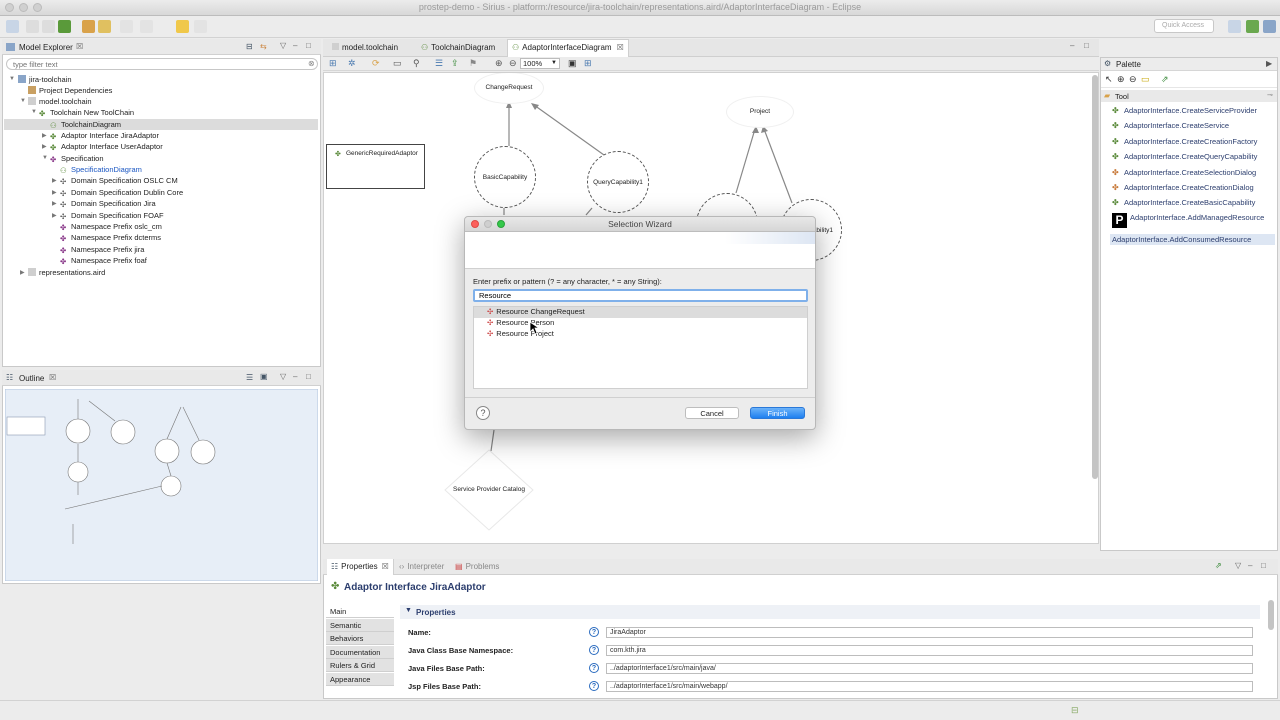  Describe the element at coordinates (1145, 79) in the screenshot. I see `note-tool-icon: ▭` at that location.